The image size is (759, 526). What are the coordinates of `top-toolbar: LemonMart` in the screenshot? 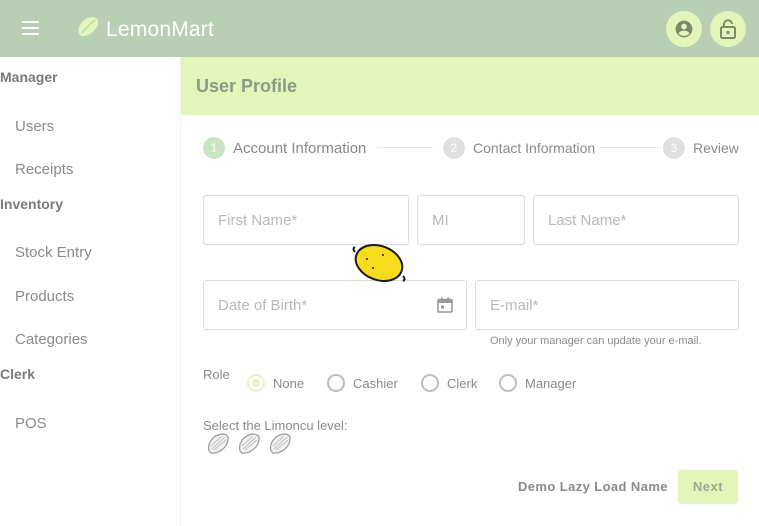 It's located at (379, 28).